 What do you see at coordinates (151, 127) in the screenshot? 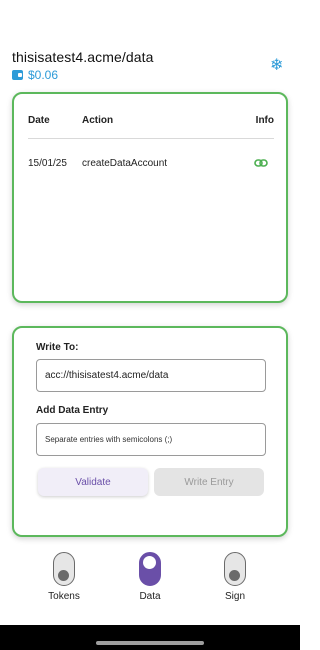
I see `table-header: Date Action Info` at bounding box center [151, 127].